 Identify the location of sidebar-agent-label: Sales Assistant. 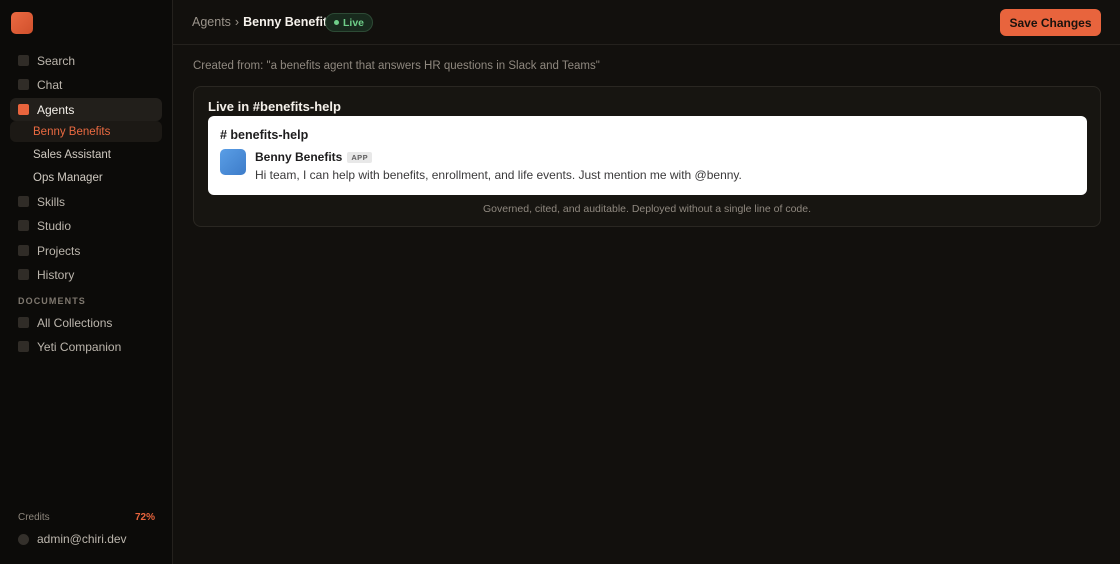
(72, 154).